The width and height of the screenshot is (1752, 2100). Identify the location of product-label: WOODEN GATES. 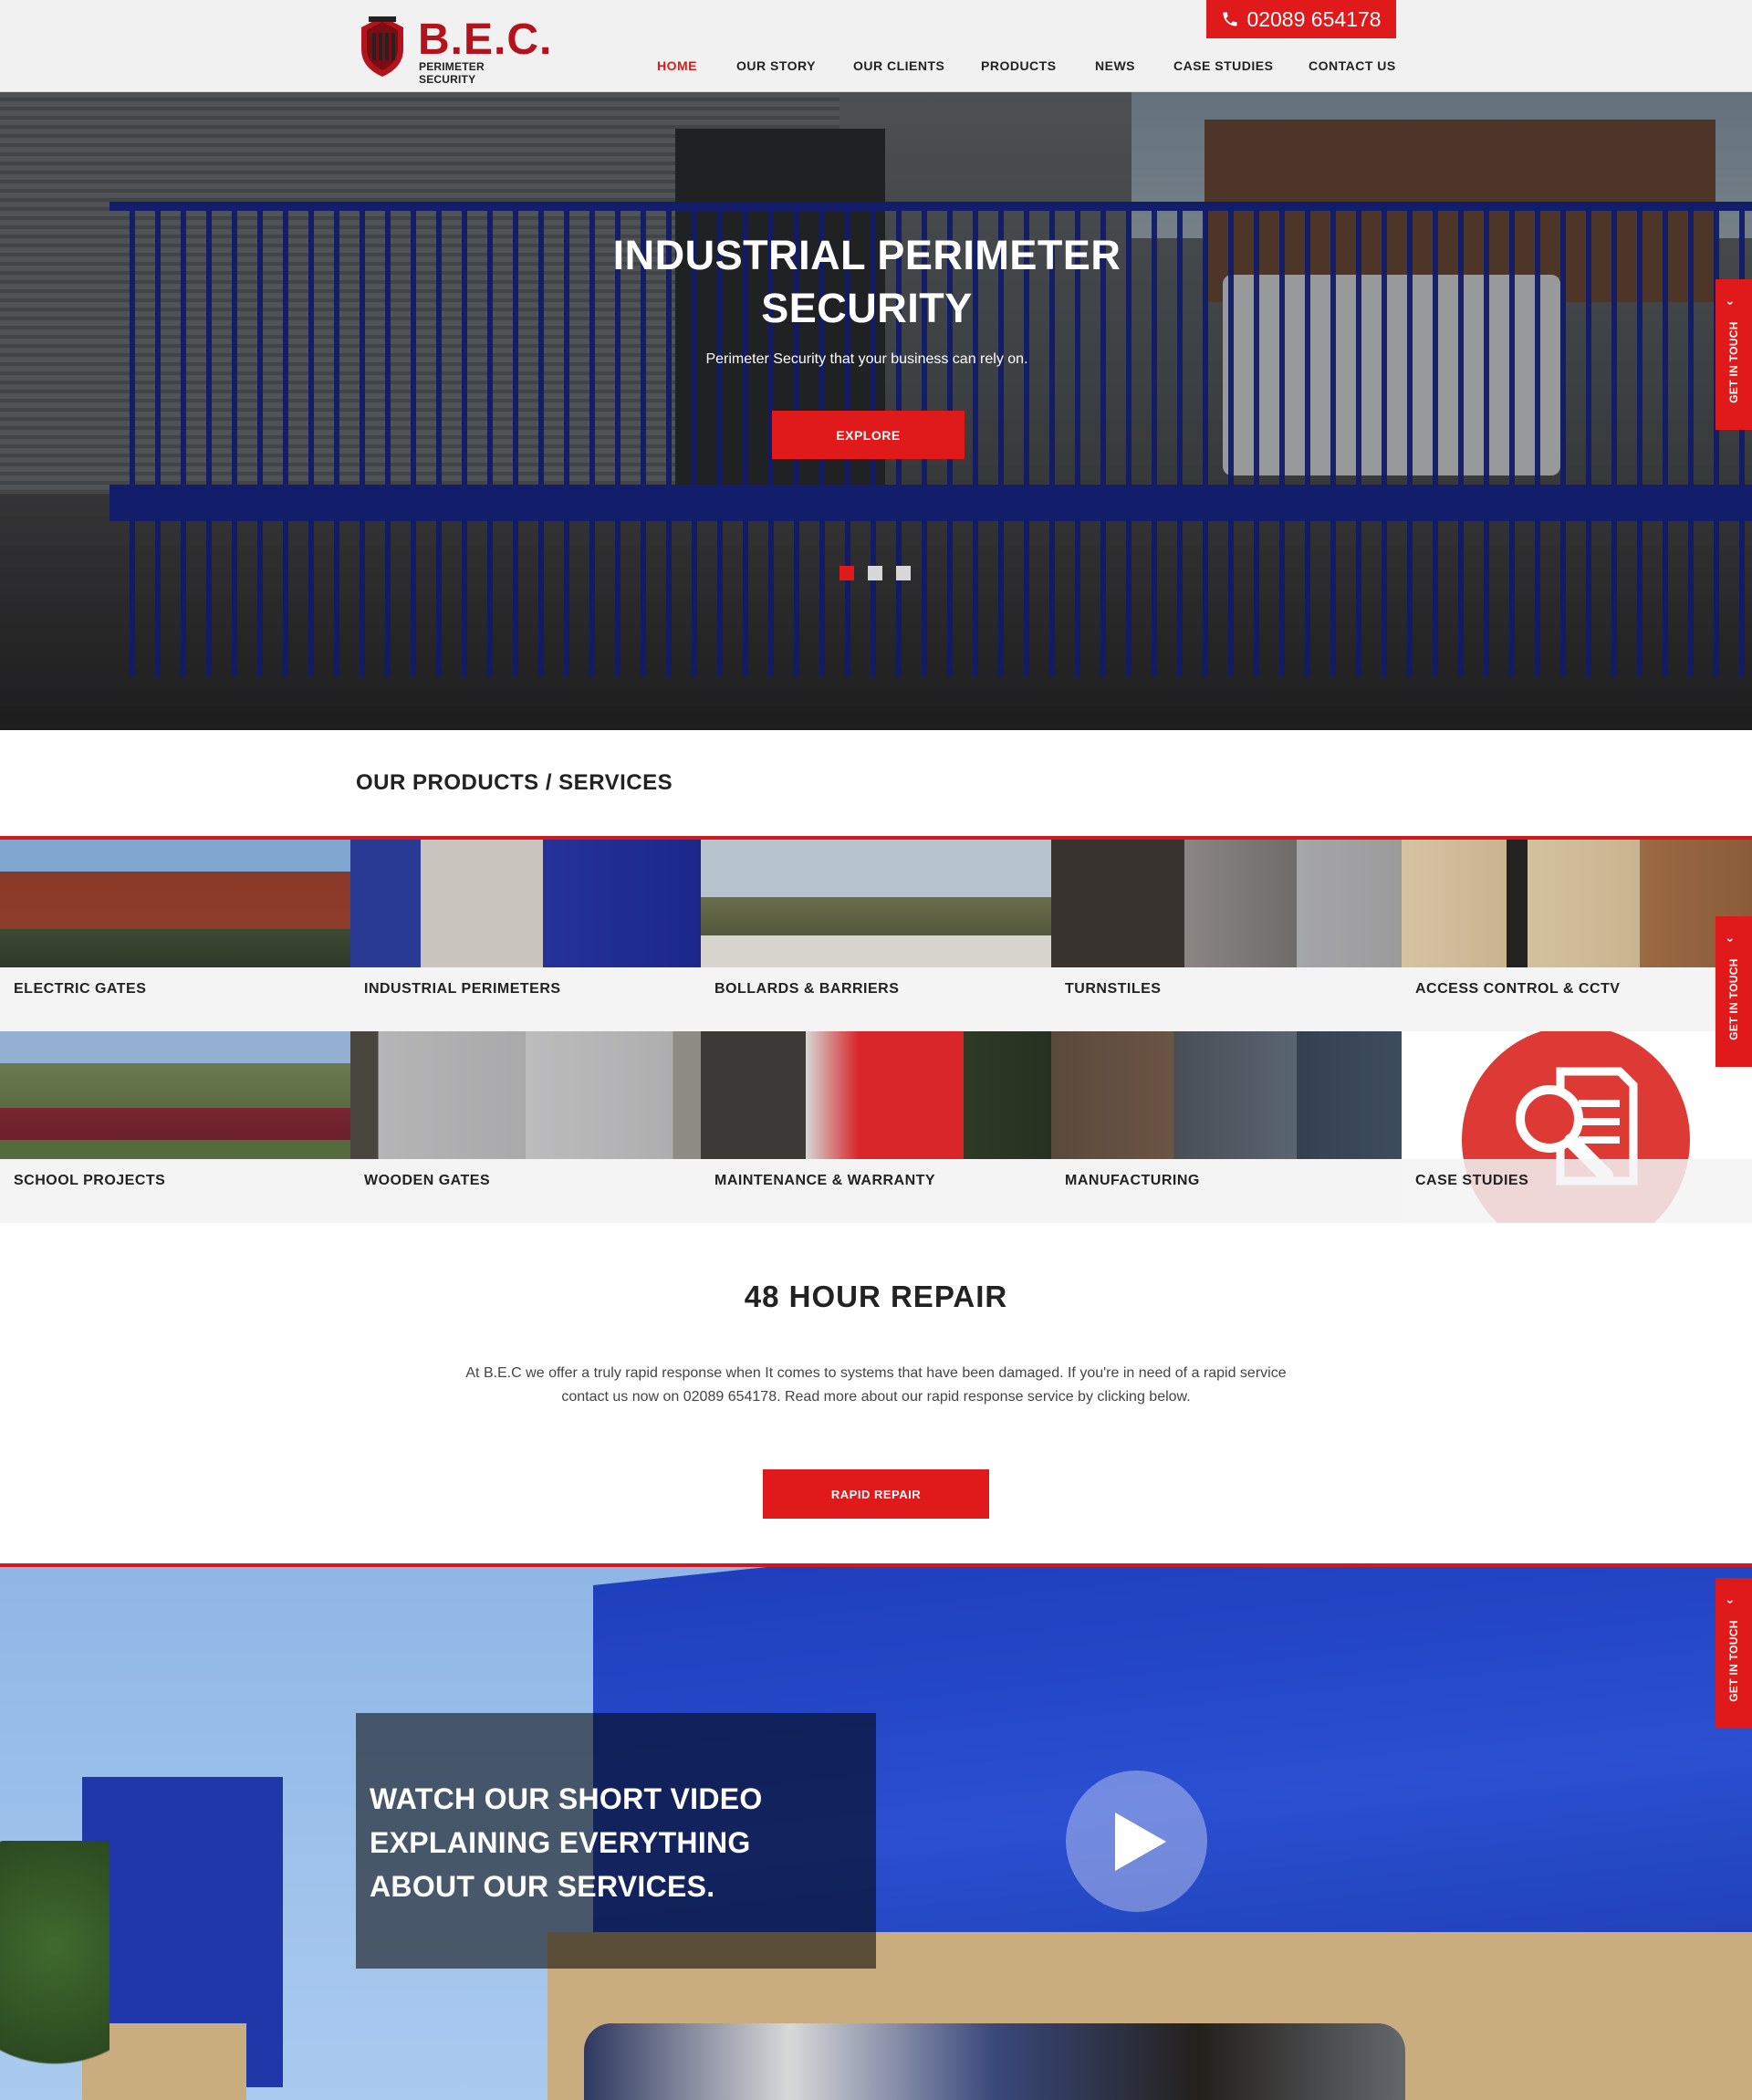
(427, 1180).